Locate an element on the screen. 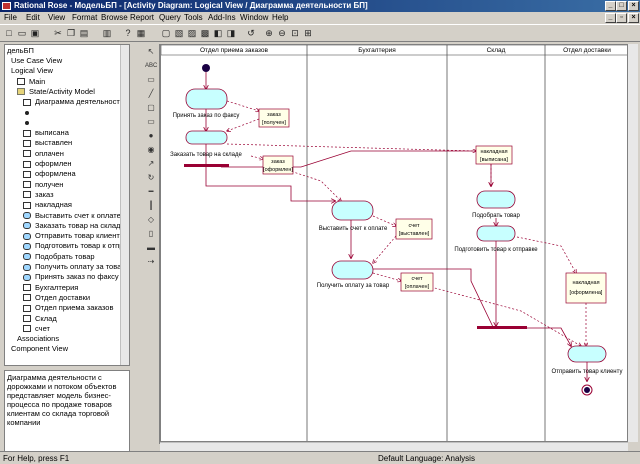 The height and width of the screenshot is (464, 640). maximize-button: □ is located at coordinates (621, 6).